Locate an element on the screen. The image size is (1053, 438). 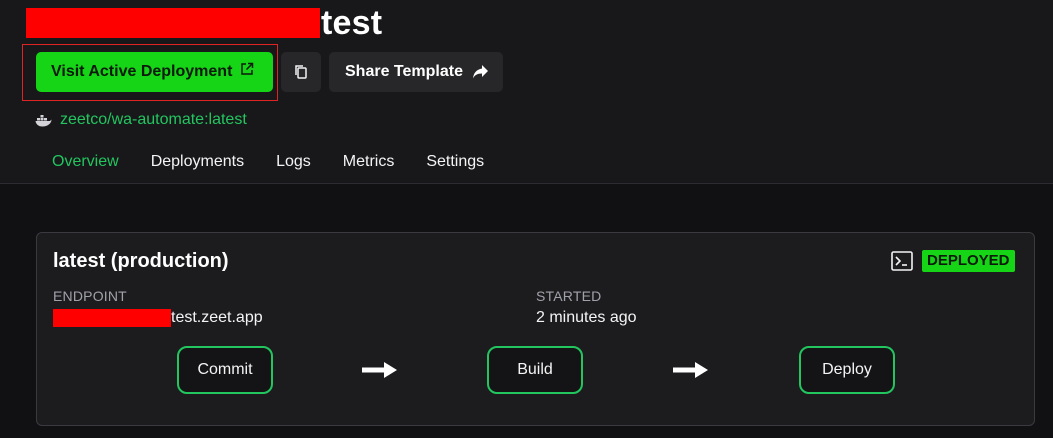
page-title: test is located at coordinates (204, 23).